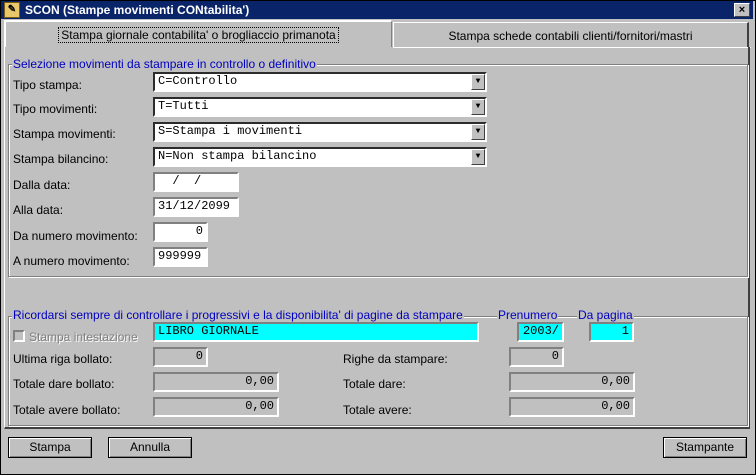 The height and width of the screenshot is (475, 756). Describe the element at coordinates (196, 182) in the screenshot. I see `dalla-data-input: / /` at that location.